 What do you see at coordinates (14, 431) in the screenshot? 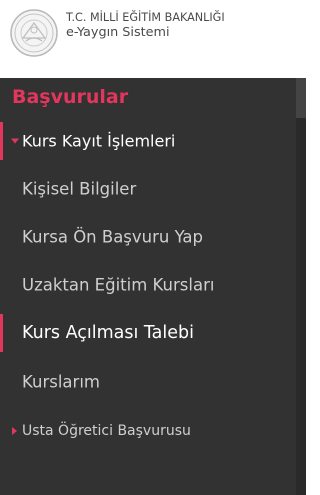
I see `chevron-right-icon` at bounding box center [14, 431].